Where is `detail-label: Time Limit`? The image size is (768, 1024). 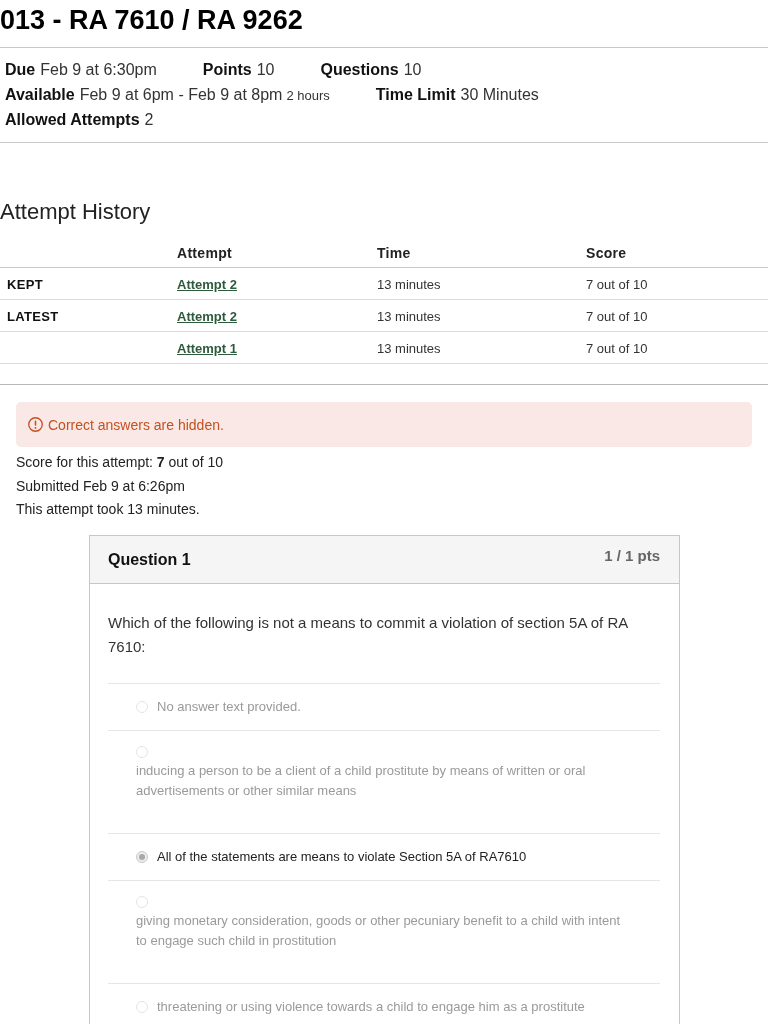 detail-label: Time Limit is located at coordinates (415, 95).